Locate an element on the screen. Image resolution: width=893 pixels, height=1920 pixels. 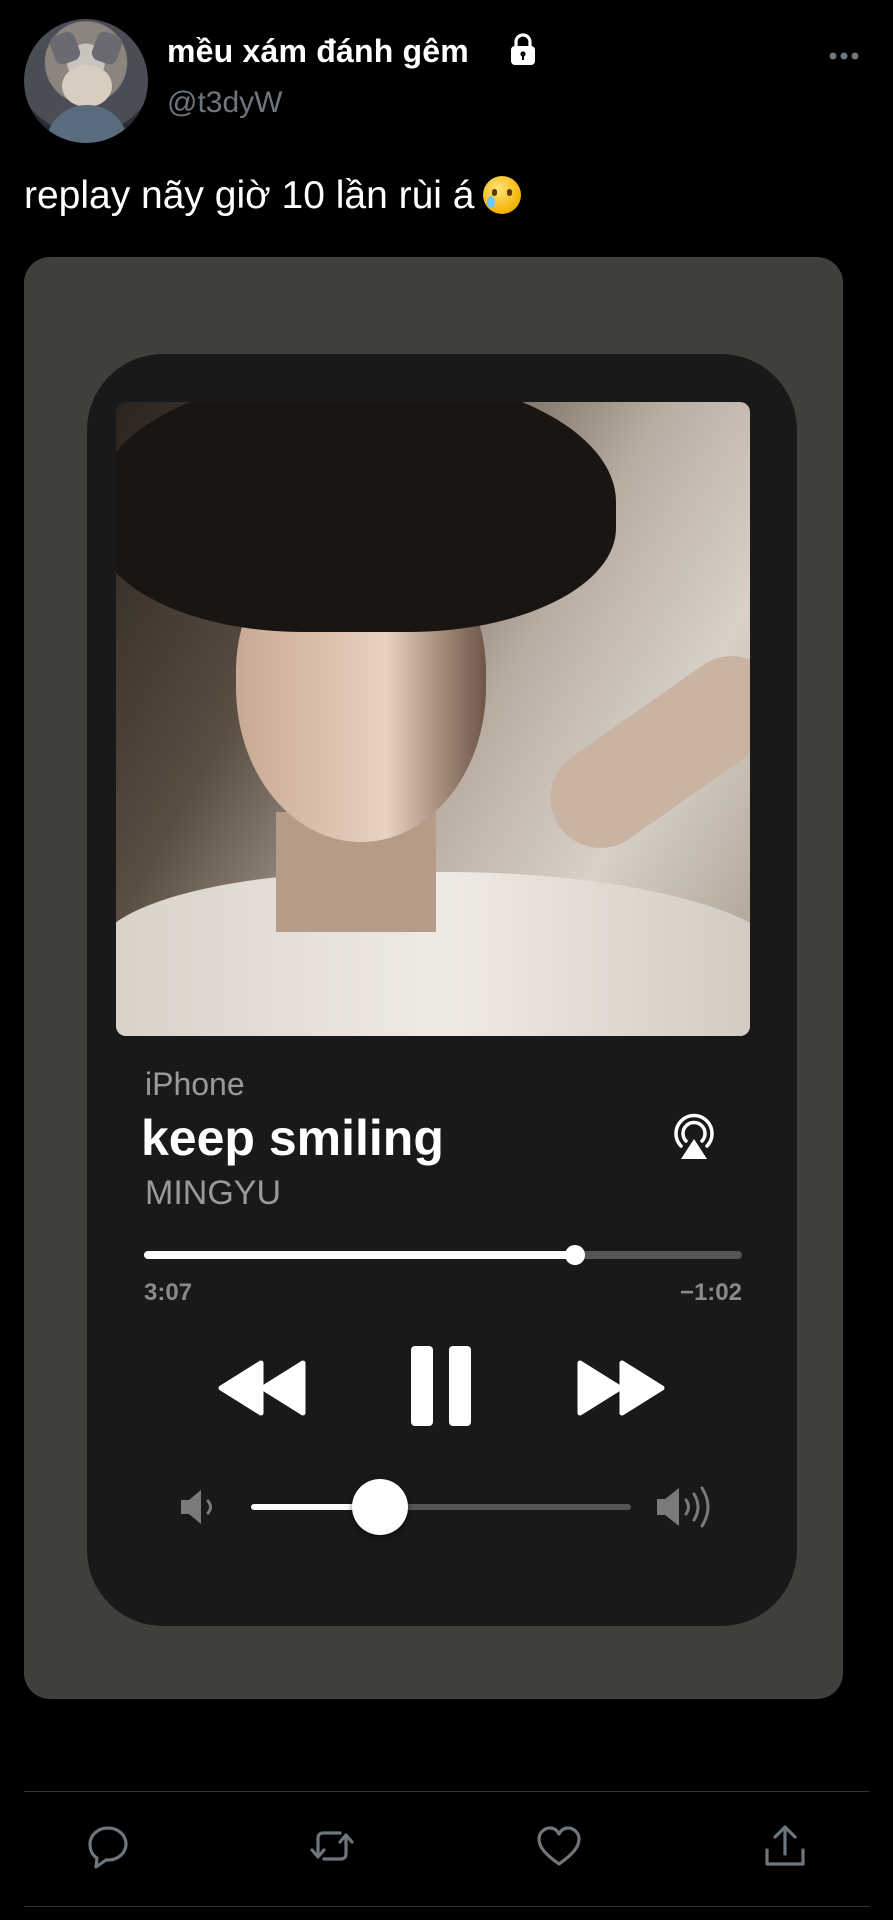
more-options-icon is located at coordinates (844, 56).